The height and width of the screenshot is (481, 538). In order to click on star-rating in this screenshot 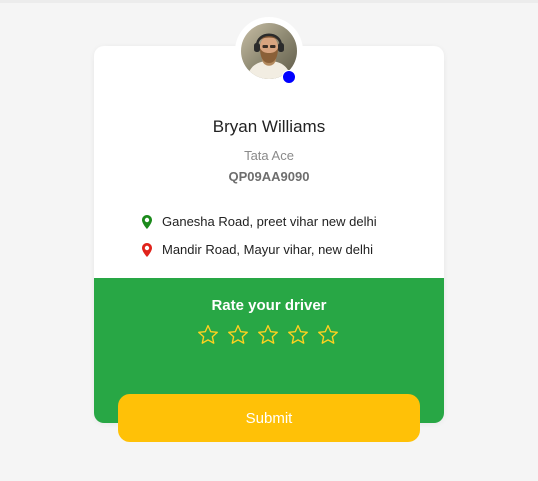, I will do `click(268, 335)`.